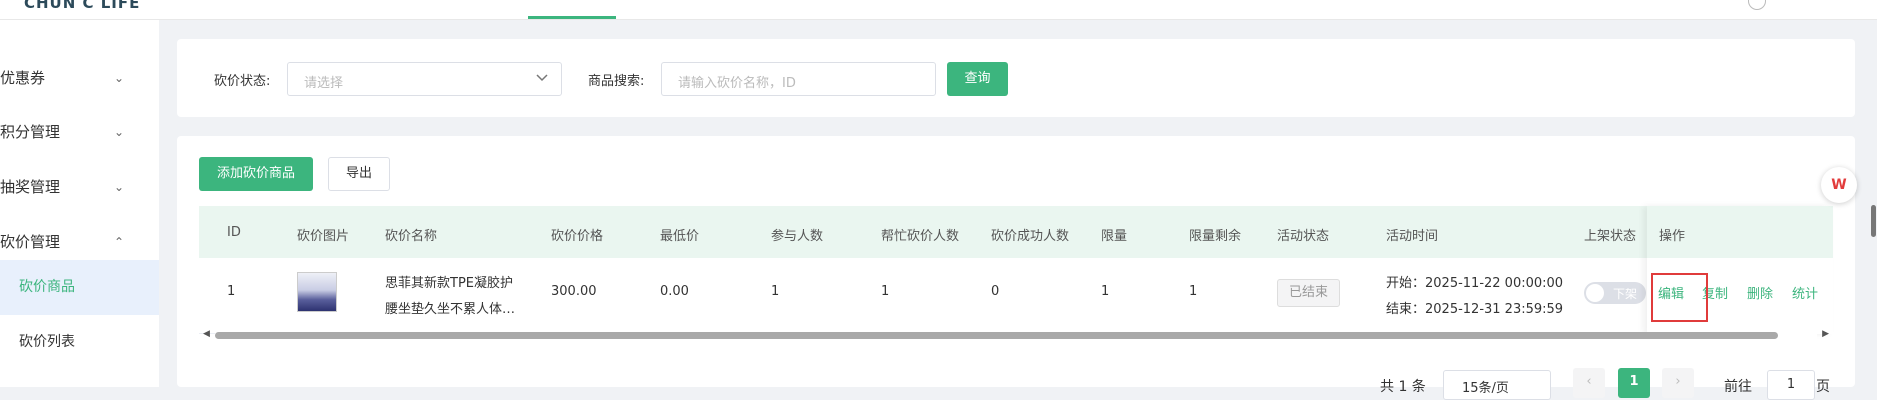 Image resolution: width=1877 pixels, height=400 pixels. I want to click on sidebar-menu-points: 积分管理 ⌄, so click(79, 132).